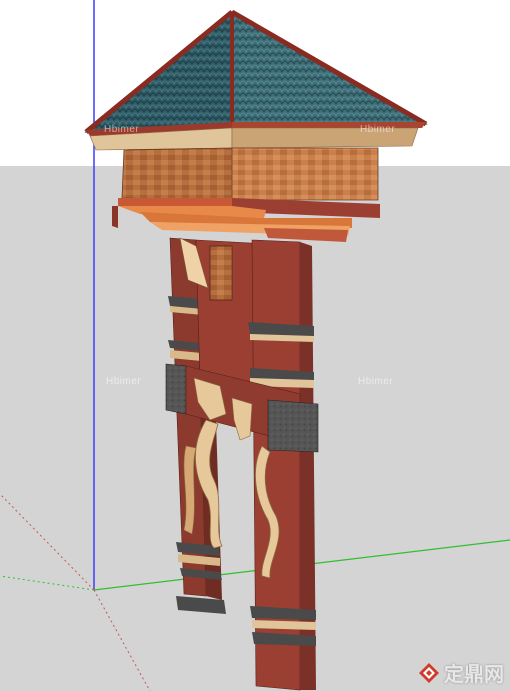  Describe the element at coordinates (47, 583) in the screenshot. I see `green-axis-dotted` at that location.